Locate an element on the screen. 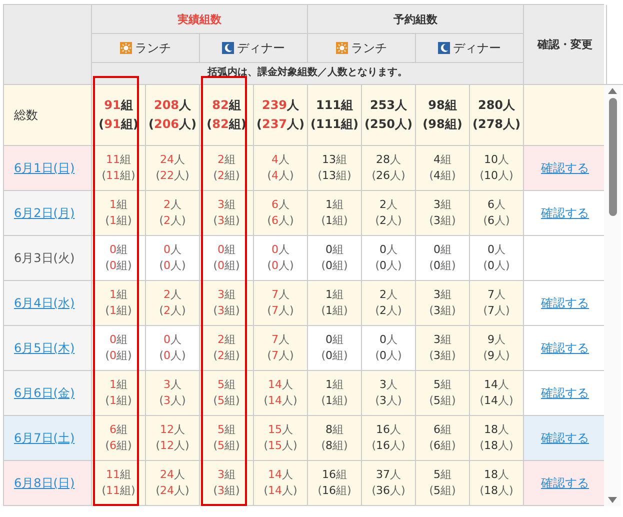 The width and height of the screenshot is (623, 517). count-cell: 8組 (8組) is located at coordinates (335, 438).